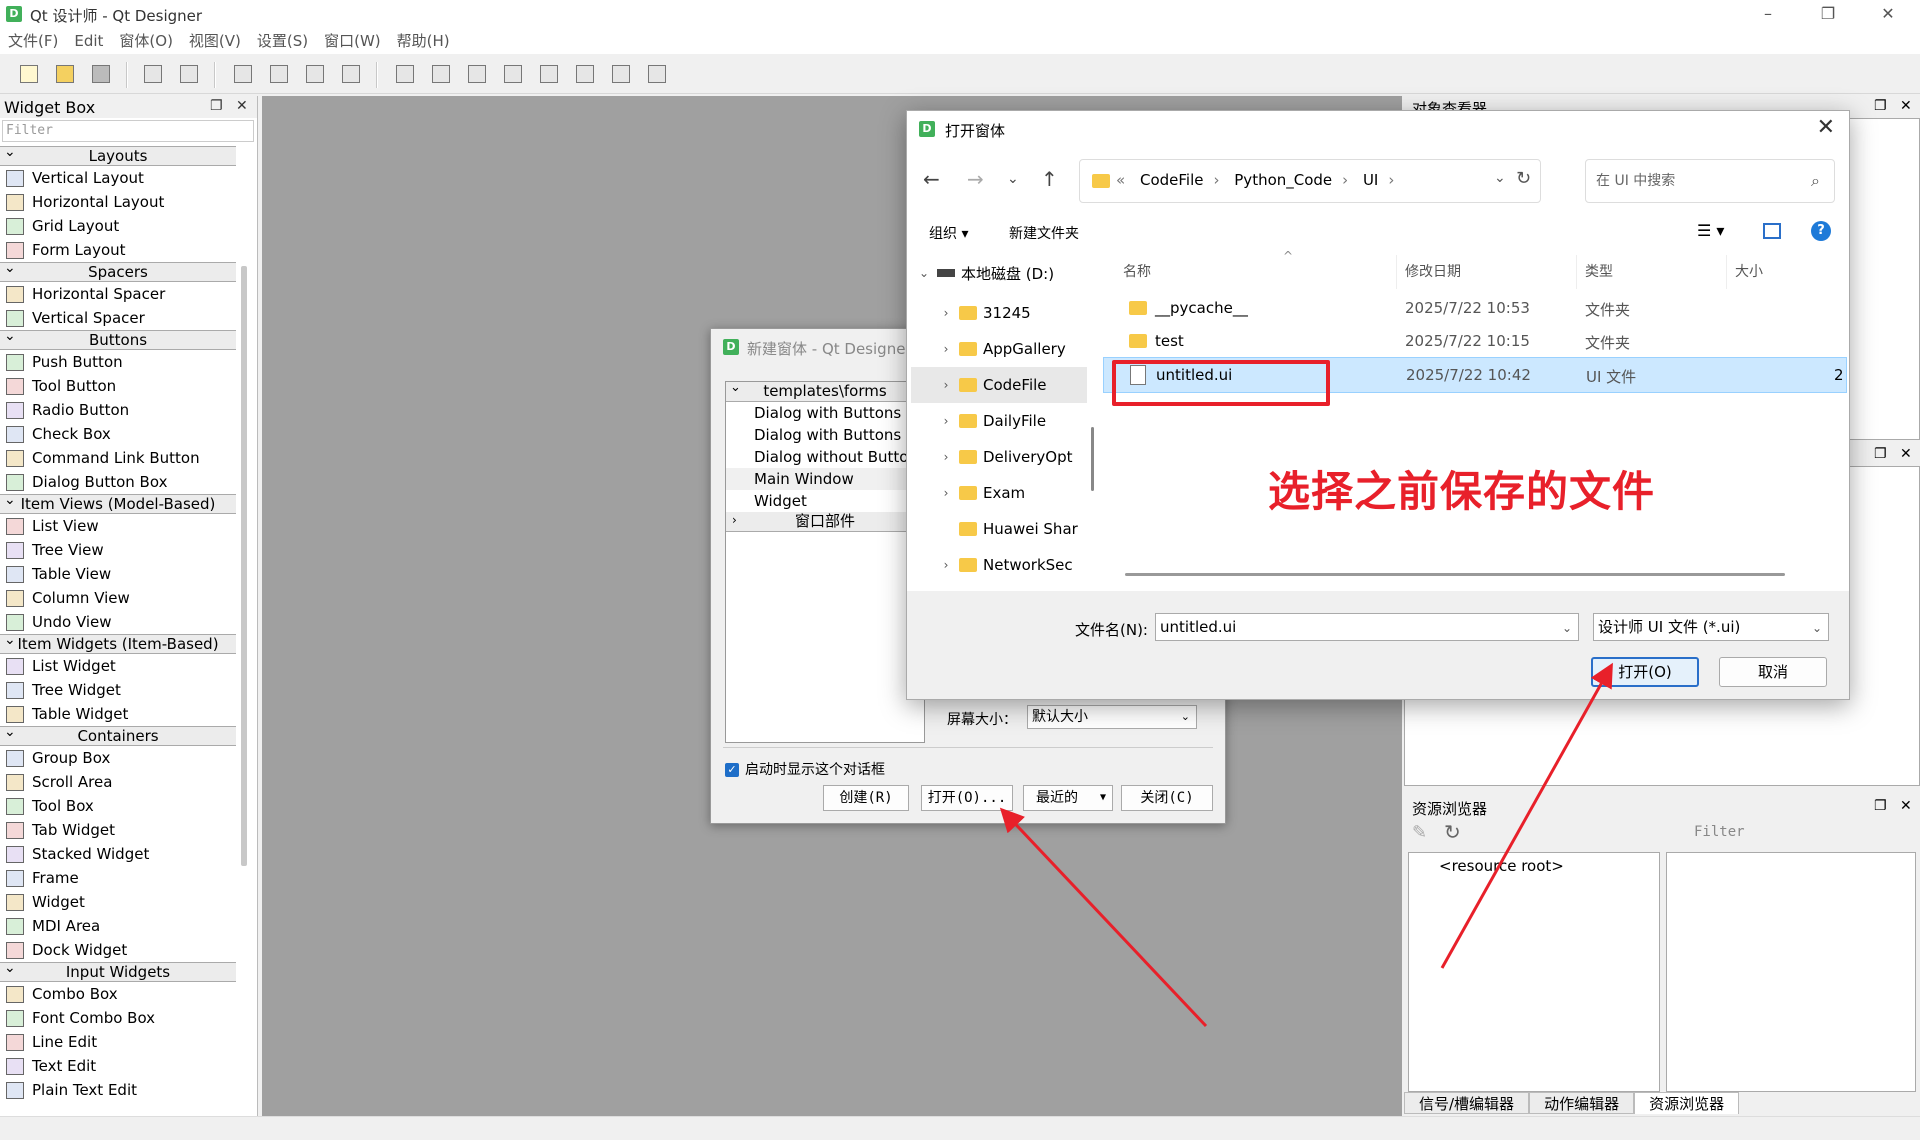  What do you see at coordinates (118, 806) in the screenshot?
I see `widget-item: Tool Box` at bounding box center [118, 806].